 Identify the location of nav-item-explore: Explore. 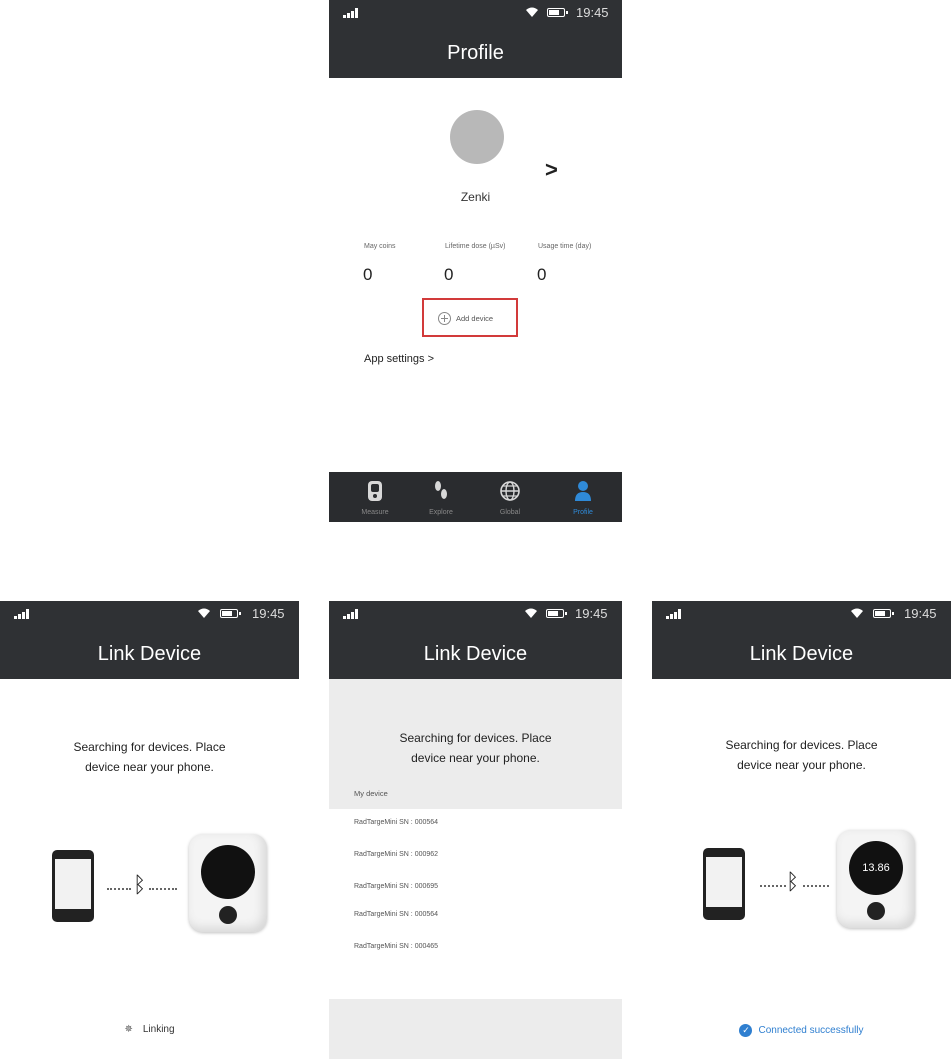
(441, 497).